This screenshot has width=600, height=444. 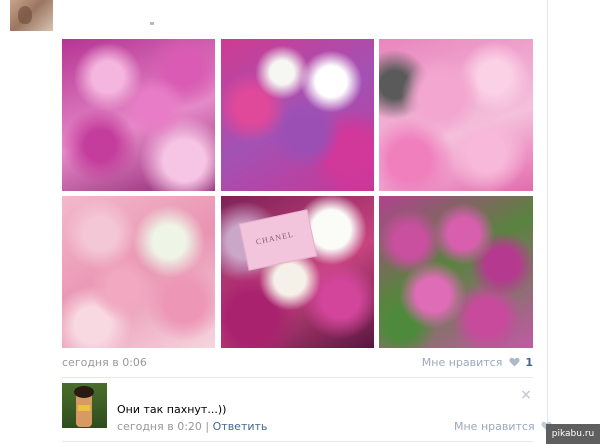 I want to click on comment-like-label: Мне нравится, so click(x=494, y=426).